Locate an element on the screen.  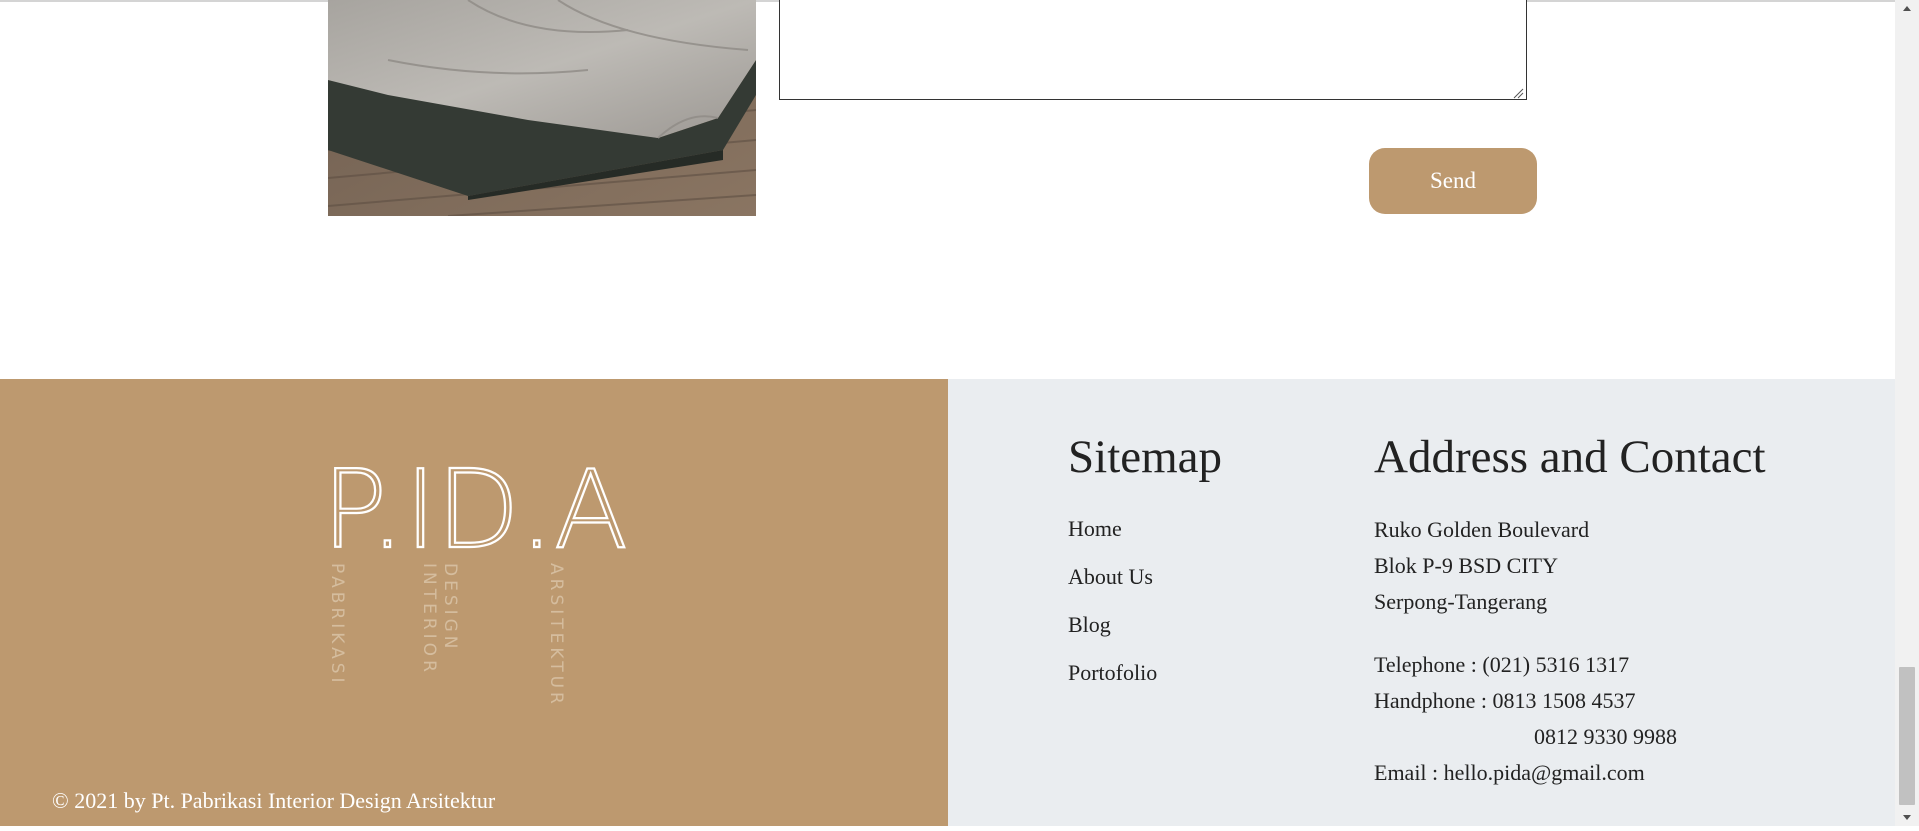
sitemap-item-about: About Us is located at coordinates (1112, 587).